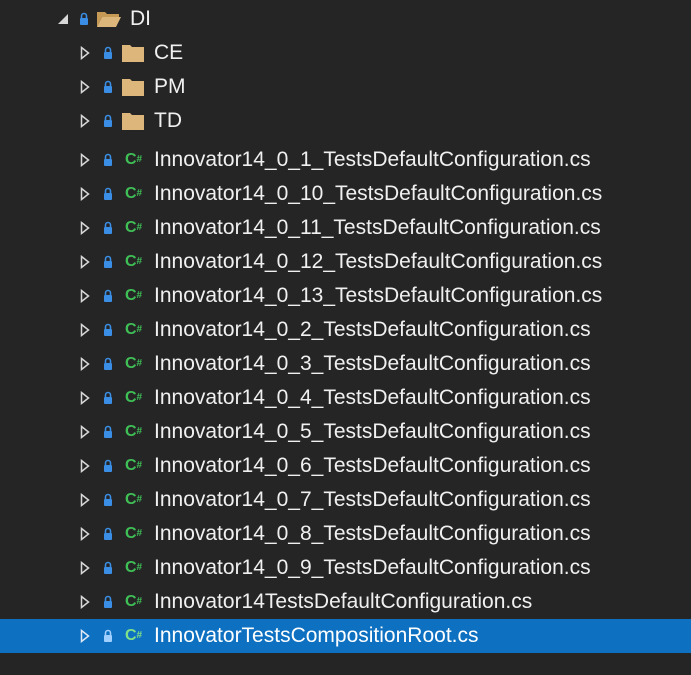 Image resolution: width=691 pixels, height=675 pixels. Describe the element at coordinates (168, 120) in the screenshot. I see `tree-node-label: TD` at that location.